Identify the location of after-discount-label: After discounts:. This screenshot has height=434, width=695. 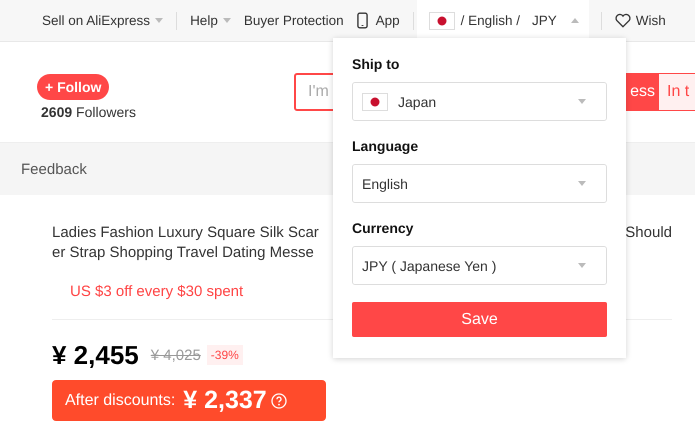
(120, 401).